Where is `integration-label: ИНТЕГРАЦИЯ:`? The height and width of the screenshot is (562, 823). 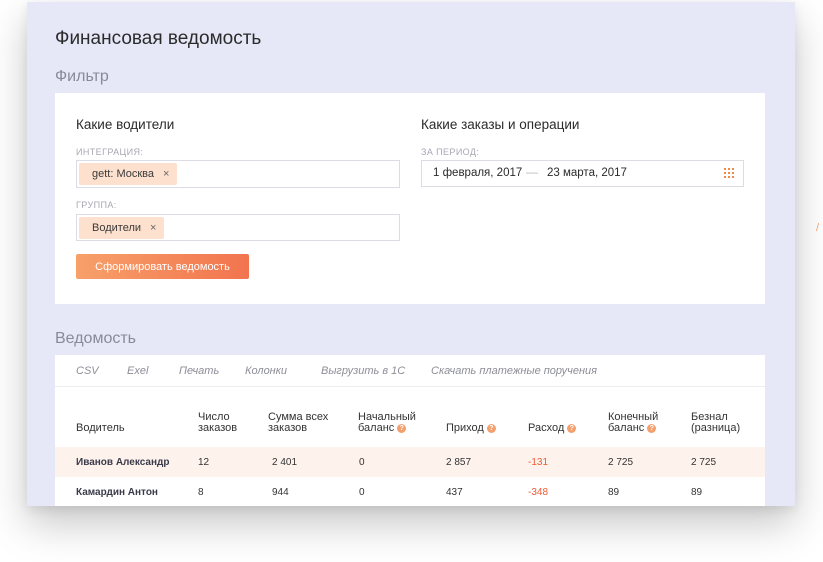 integration-label: ИНТЕГРАЦИЯ: is located at coordinates (110, 152).